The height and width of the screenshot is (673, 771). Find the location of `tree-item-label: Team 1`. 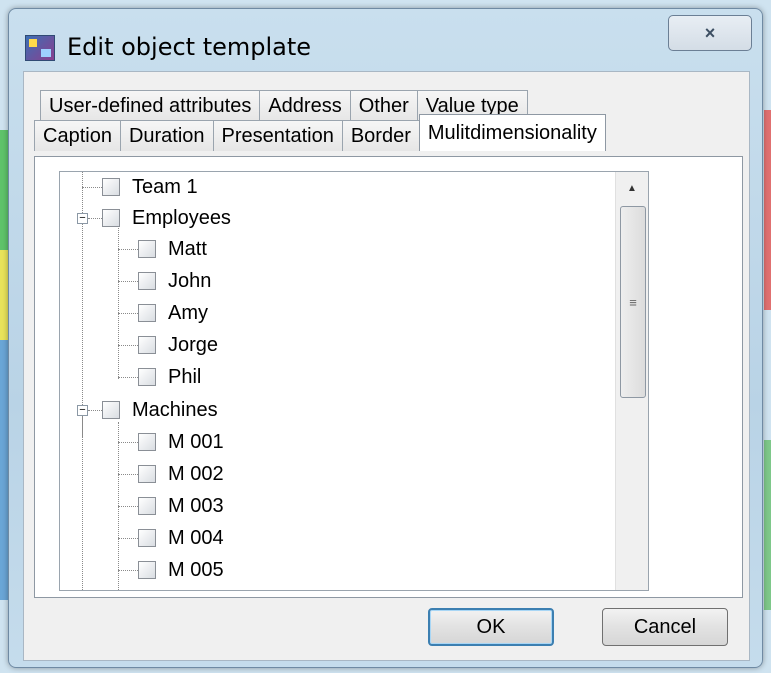

tree-item-label: Team 1 is located at coordinates (165, 186).